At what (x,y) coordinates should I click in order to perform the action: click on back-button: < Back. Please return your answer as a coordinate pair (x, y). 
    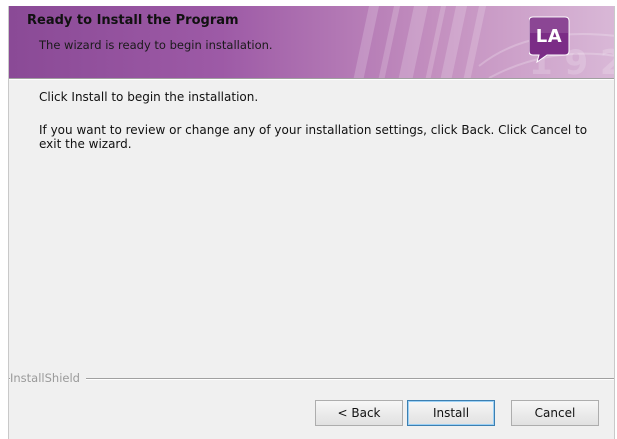
    Looking at the image, I should click on (359, 413).